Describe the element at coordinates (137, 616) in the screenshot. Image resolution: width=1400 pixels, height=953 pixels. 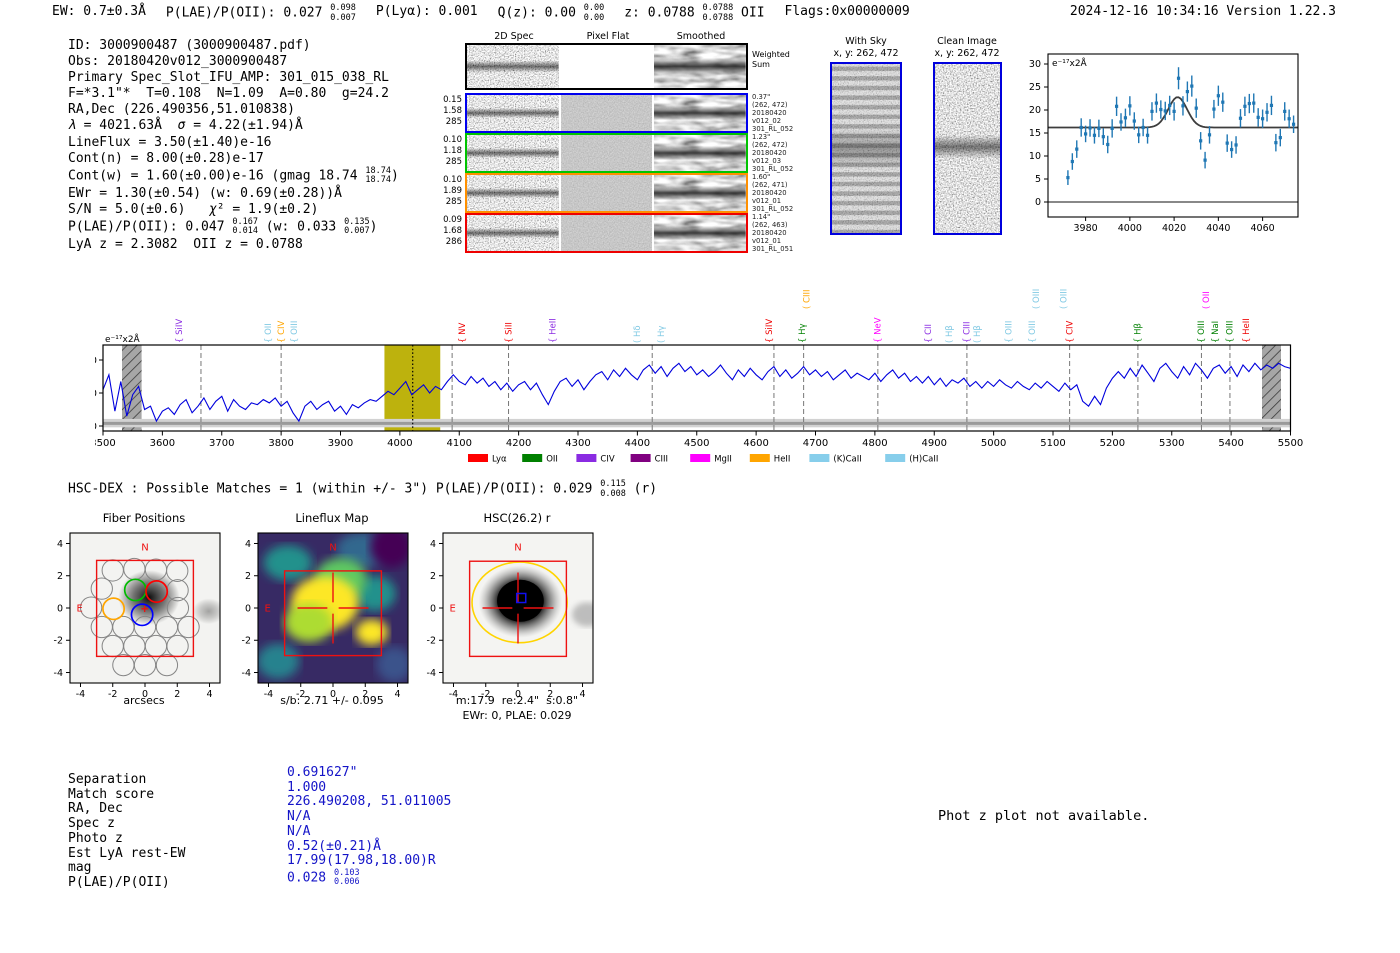
I see `fiber-positions-plot: -4-4-2-2002244 NE` at that location.